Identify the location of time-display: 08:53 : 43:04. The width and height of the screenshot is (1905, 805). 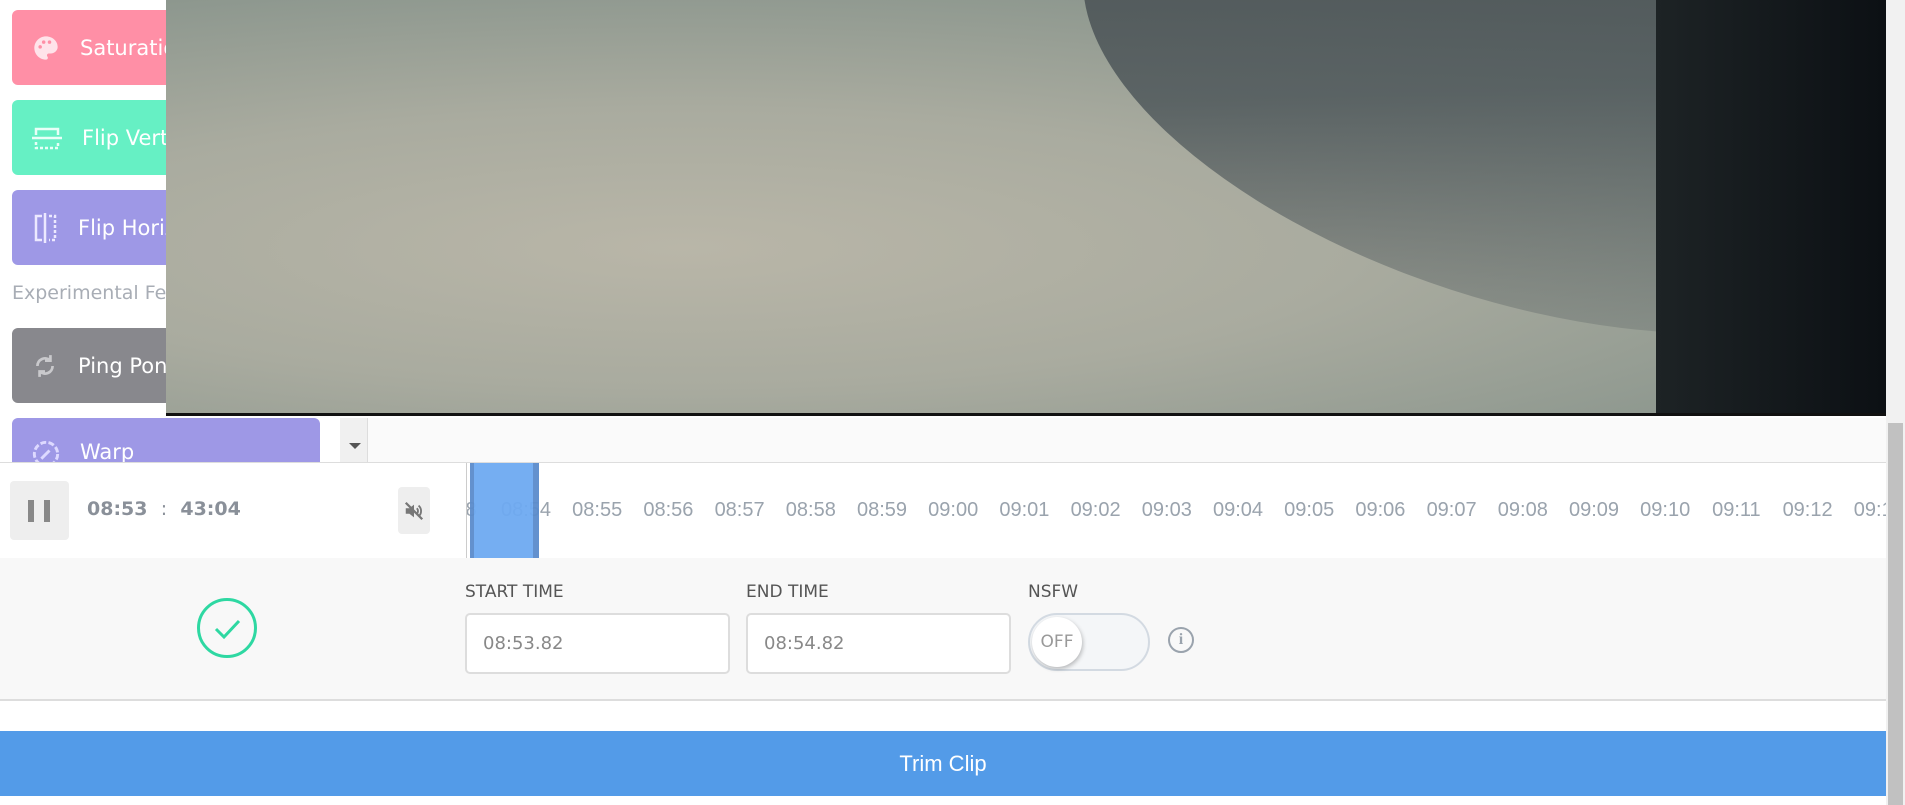
(164, 509).